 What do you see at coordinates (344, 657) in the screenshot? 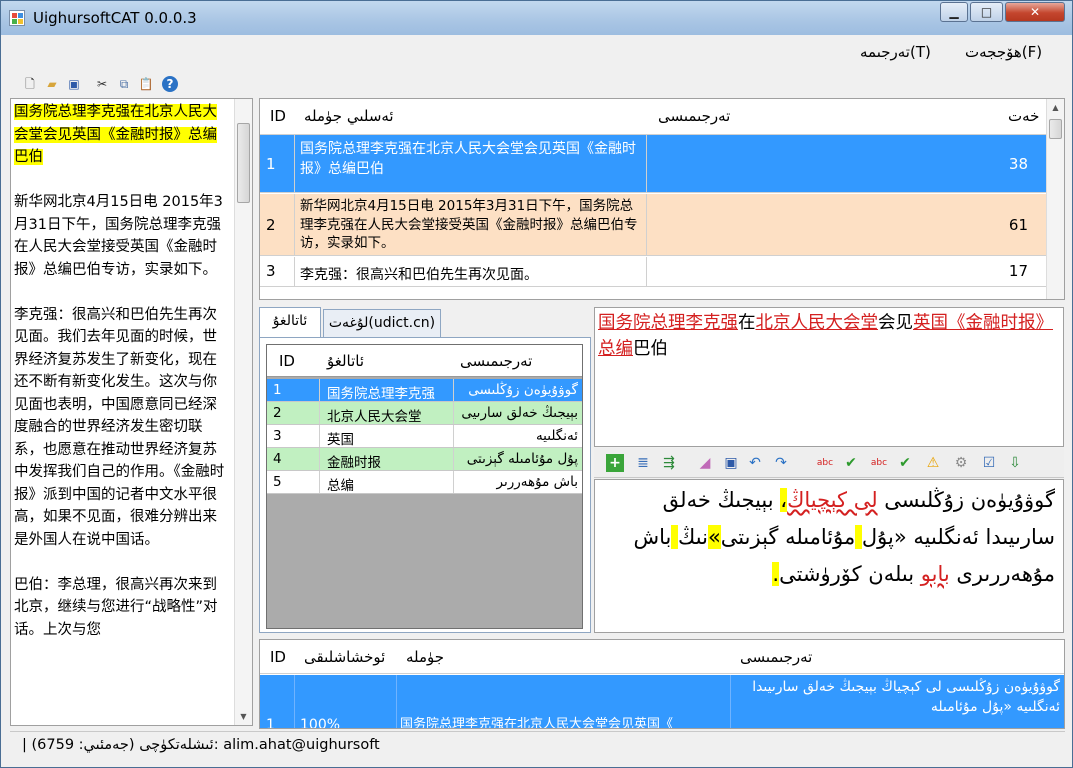
I see `col-match: ئوخشاشلىقى` at bounding box center [344, 657].